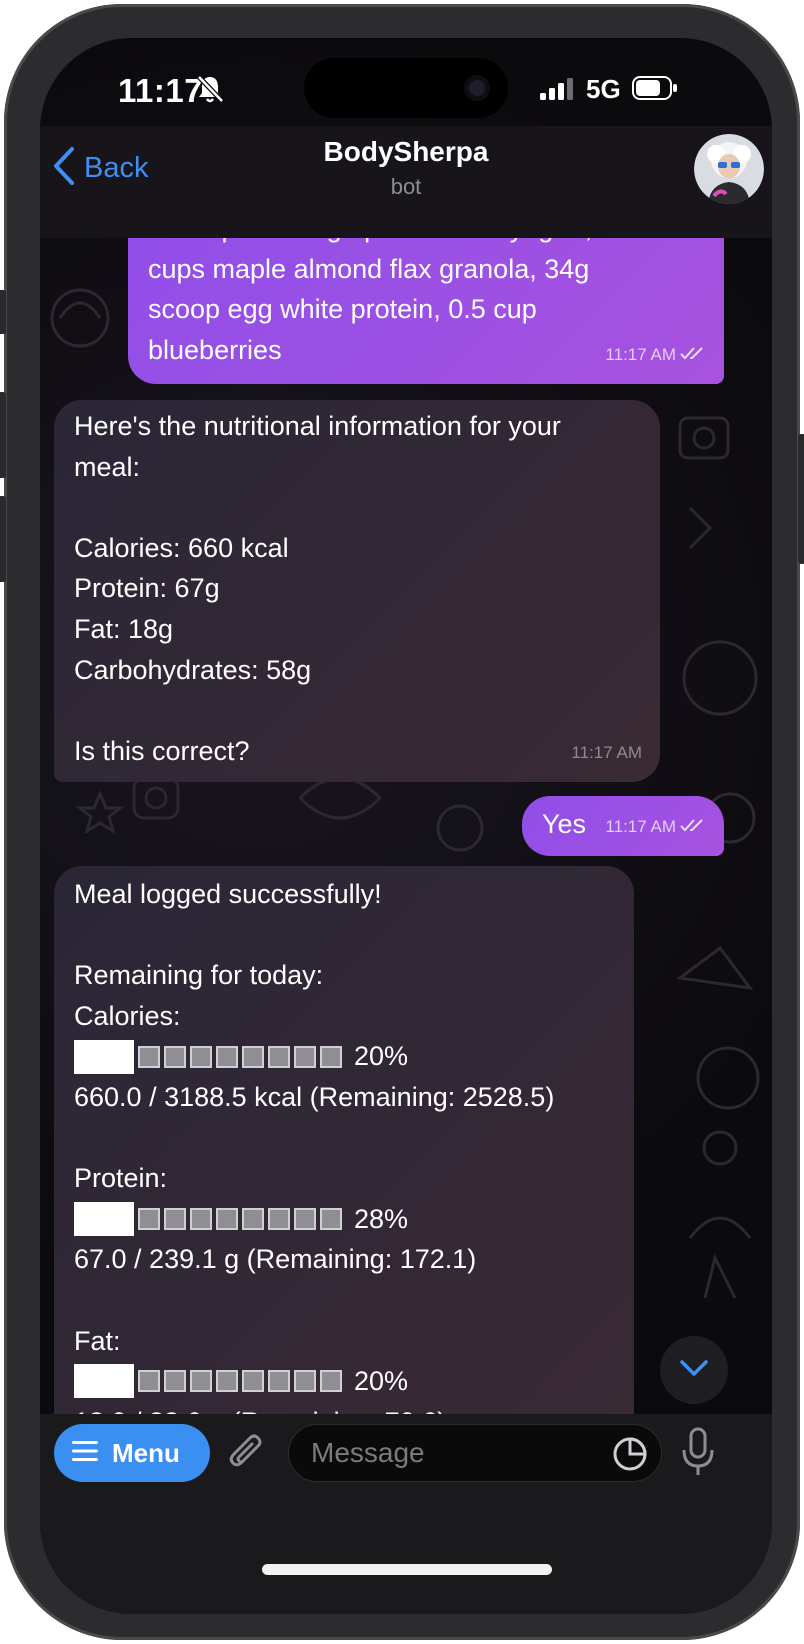  Describe the element at coordinates (3, 312) in the screenshot. I see `silent-switch` at that location.